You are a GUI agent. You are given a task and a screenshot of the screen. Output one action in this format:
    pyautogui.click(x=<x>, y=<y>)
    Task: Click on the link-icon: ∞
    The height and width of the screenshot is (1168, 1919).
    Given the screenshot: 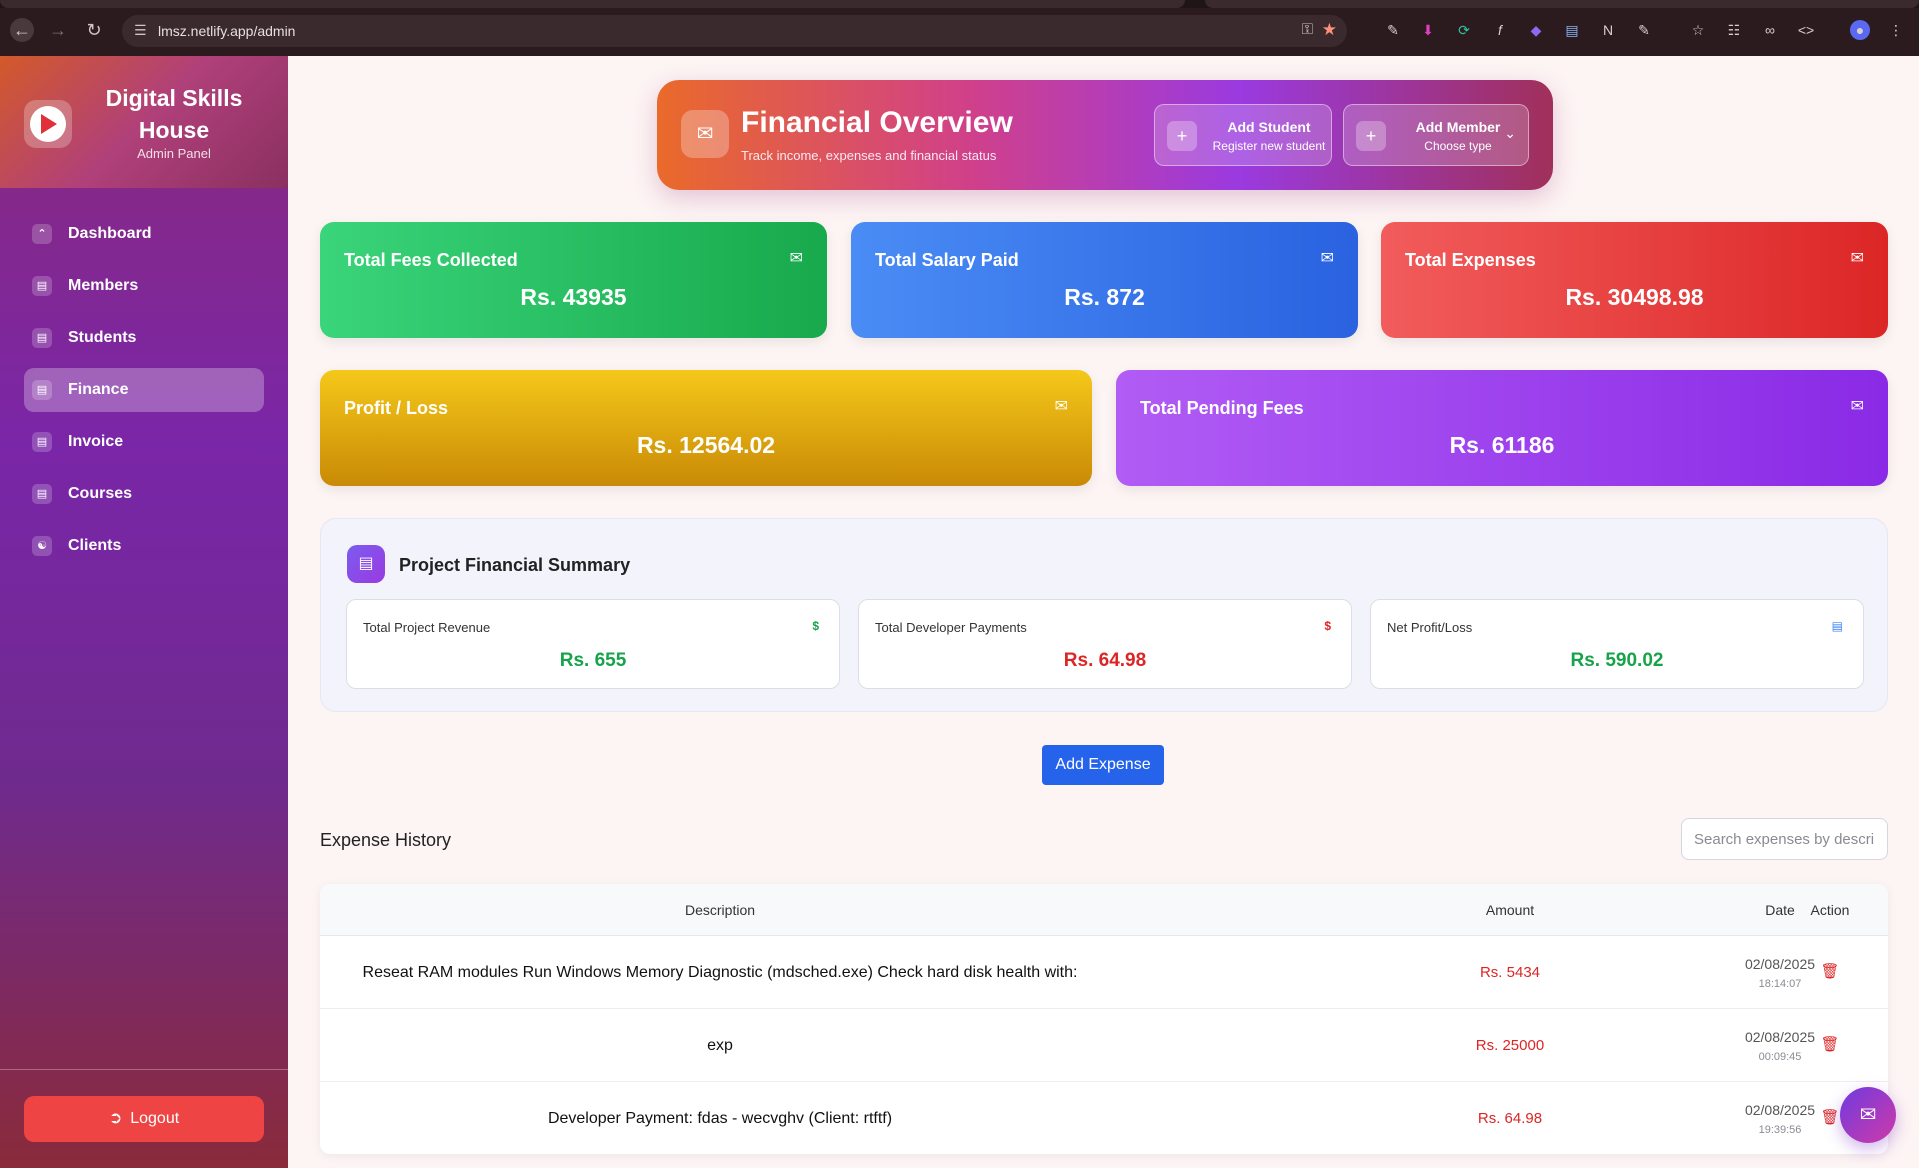 What is the action you would take?
    pyautogui.click(x=1770, y=30)
    